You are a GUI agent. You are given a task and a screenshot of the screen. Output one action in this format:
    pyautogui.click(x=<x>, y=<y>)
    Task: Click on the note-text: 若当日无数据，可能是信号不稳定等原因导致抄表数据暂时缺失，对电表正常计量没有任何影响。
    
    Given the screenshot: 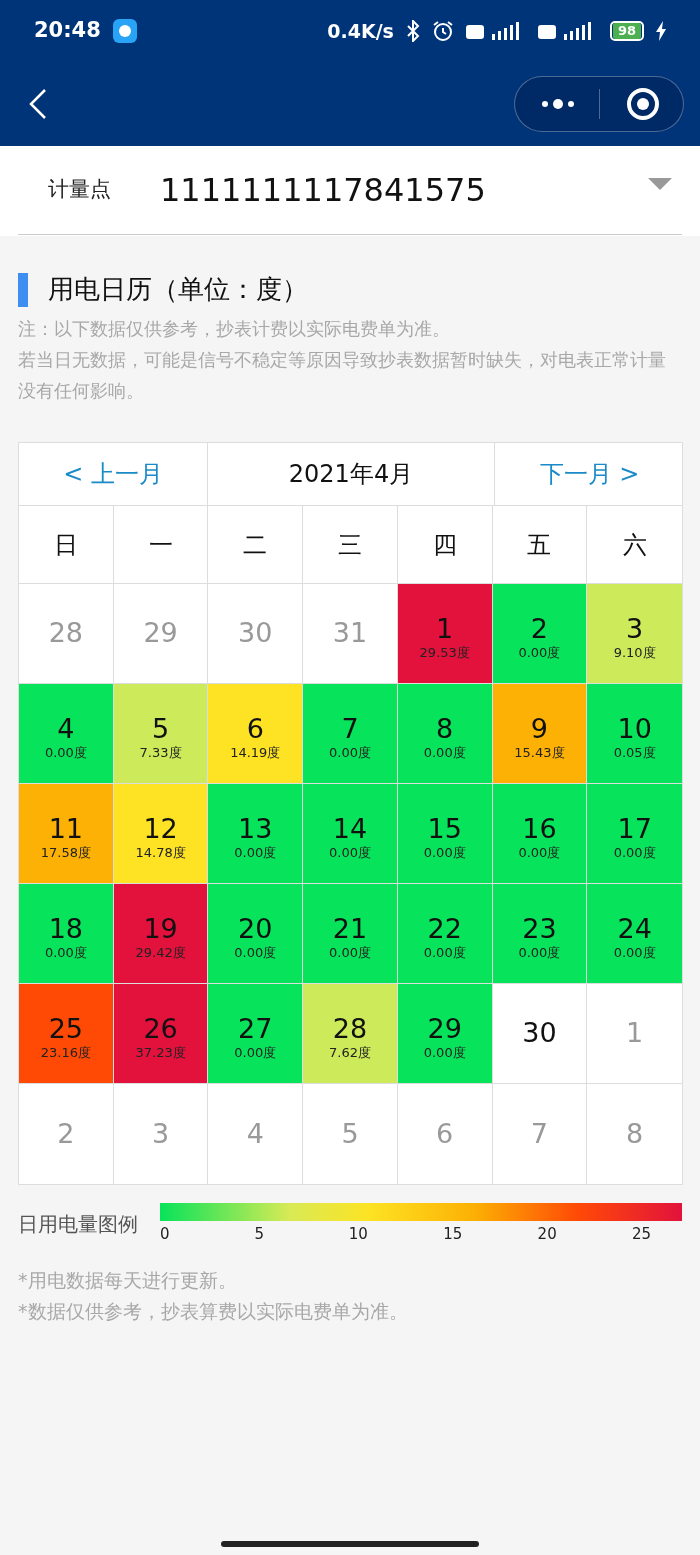 What is the action you would take?
    pyautogui.click(x=342, y=375)
    